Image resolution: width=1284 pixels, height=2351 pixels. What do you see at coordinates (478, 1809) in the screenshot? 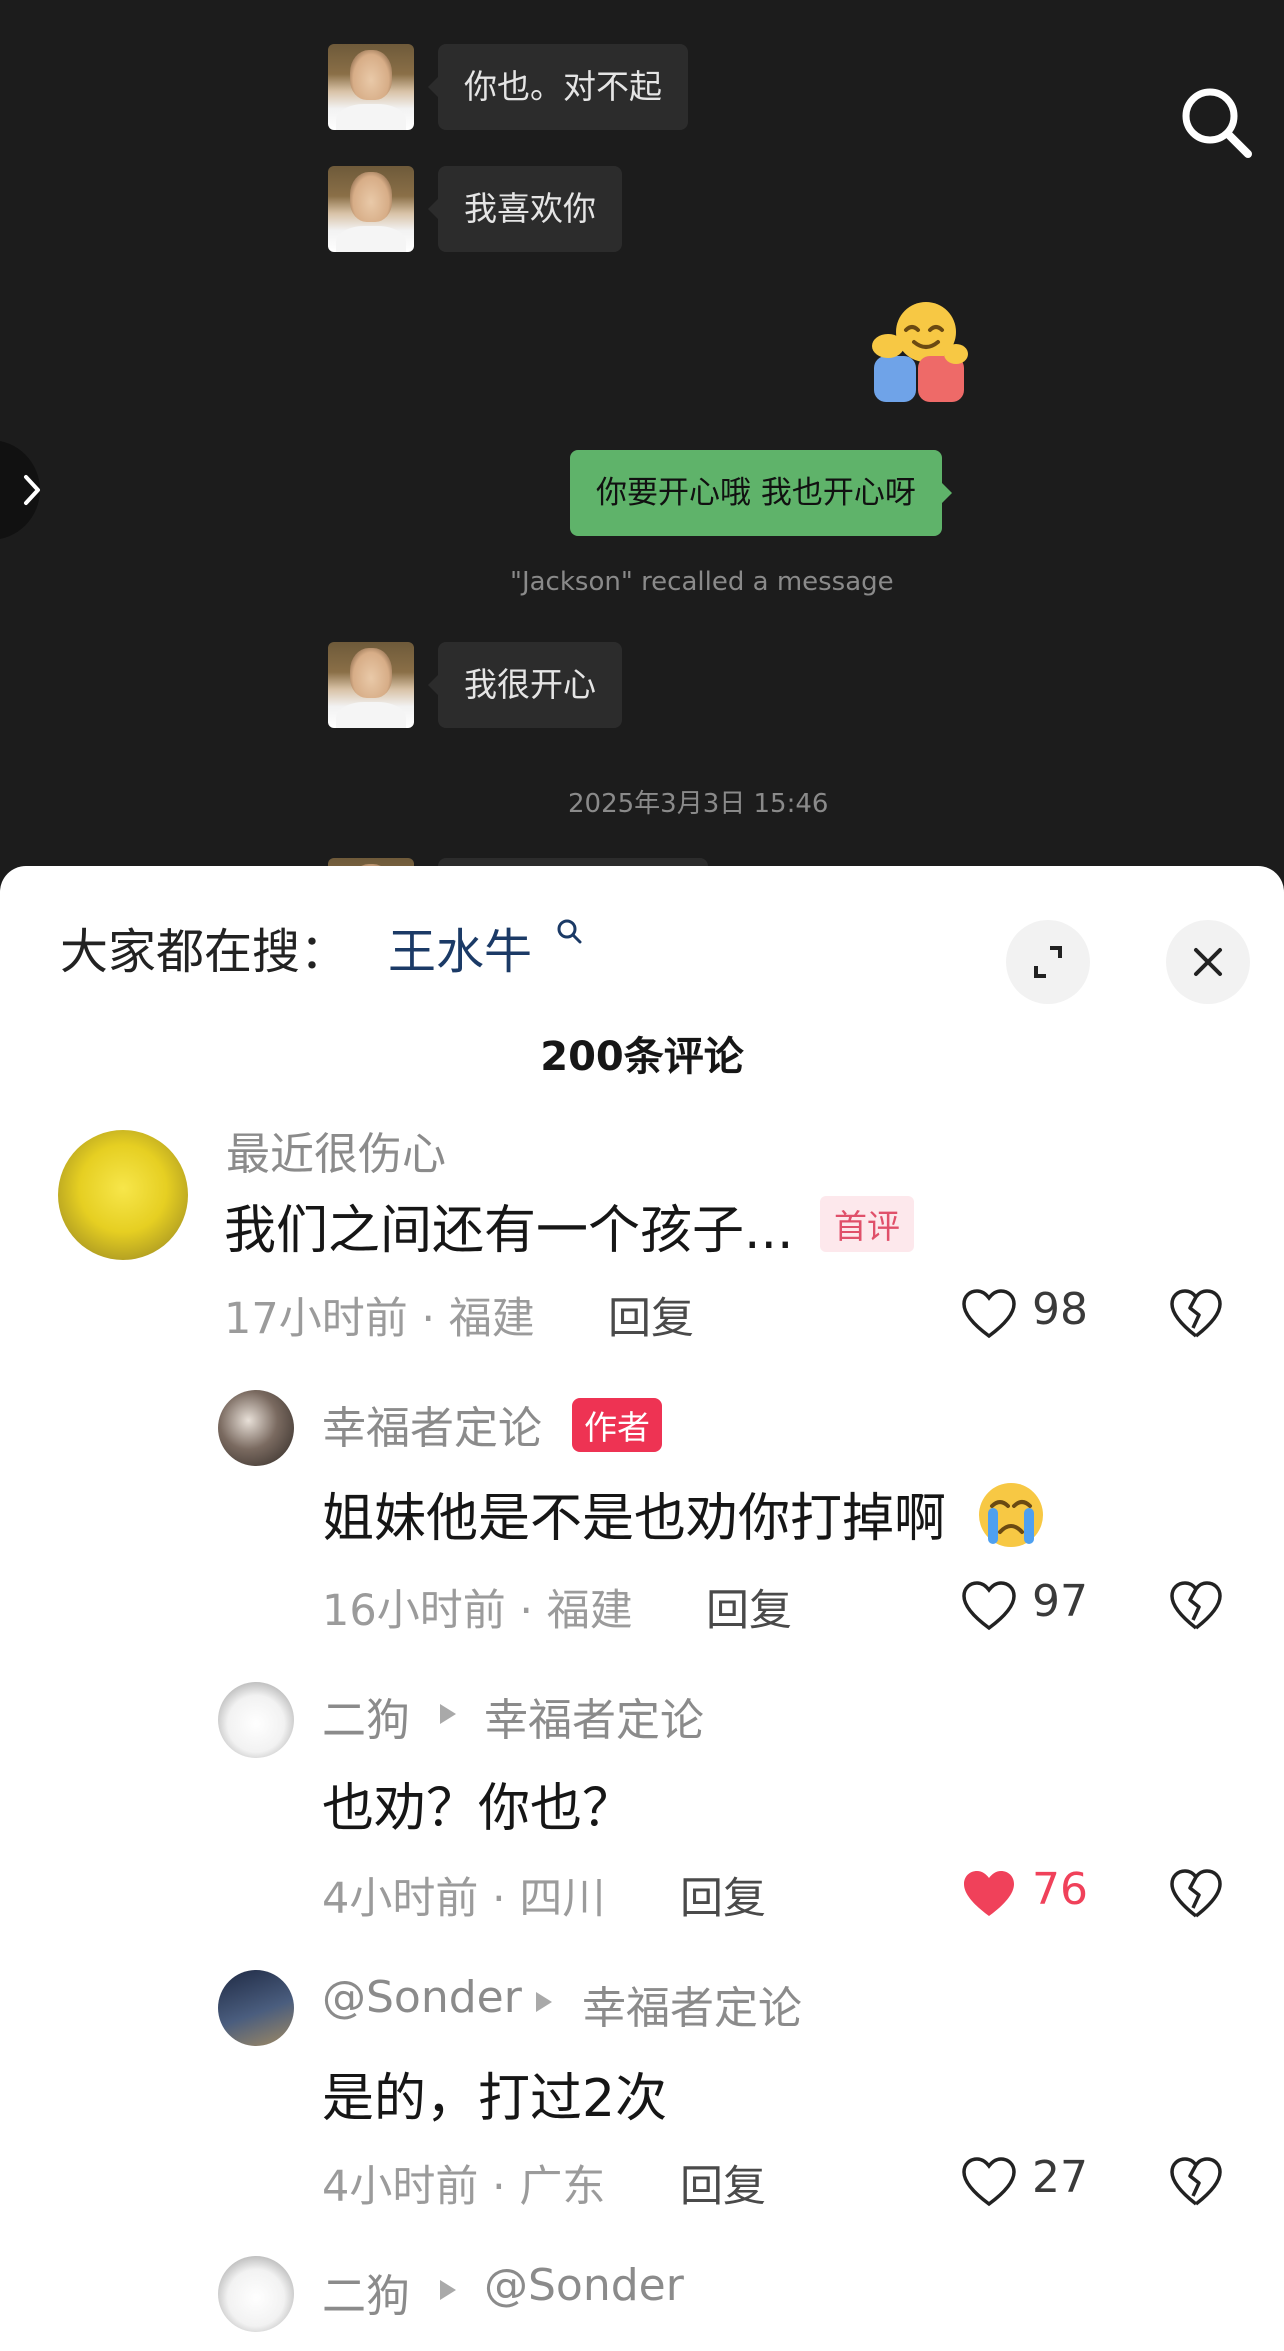
I see `comment-text: 也劝？你也？` at bounding box center [478, 1809].